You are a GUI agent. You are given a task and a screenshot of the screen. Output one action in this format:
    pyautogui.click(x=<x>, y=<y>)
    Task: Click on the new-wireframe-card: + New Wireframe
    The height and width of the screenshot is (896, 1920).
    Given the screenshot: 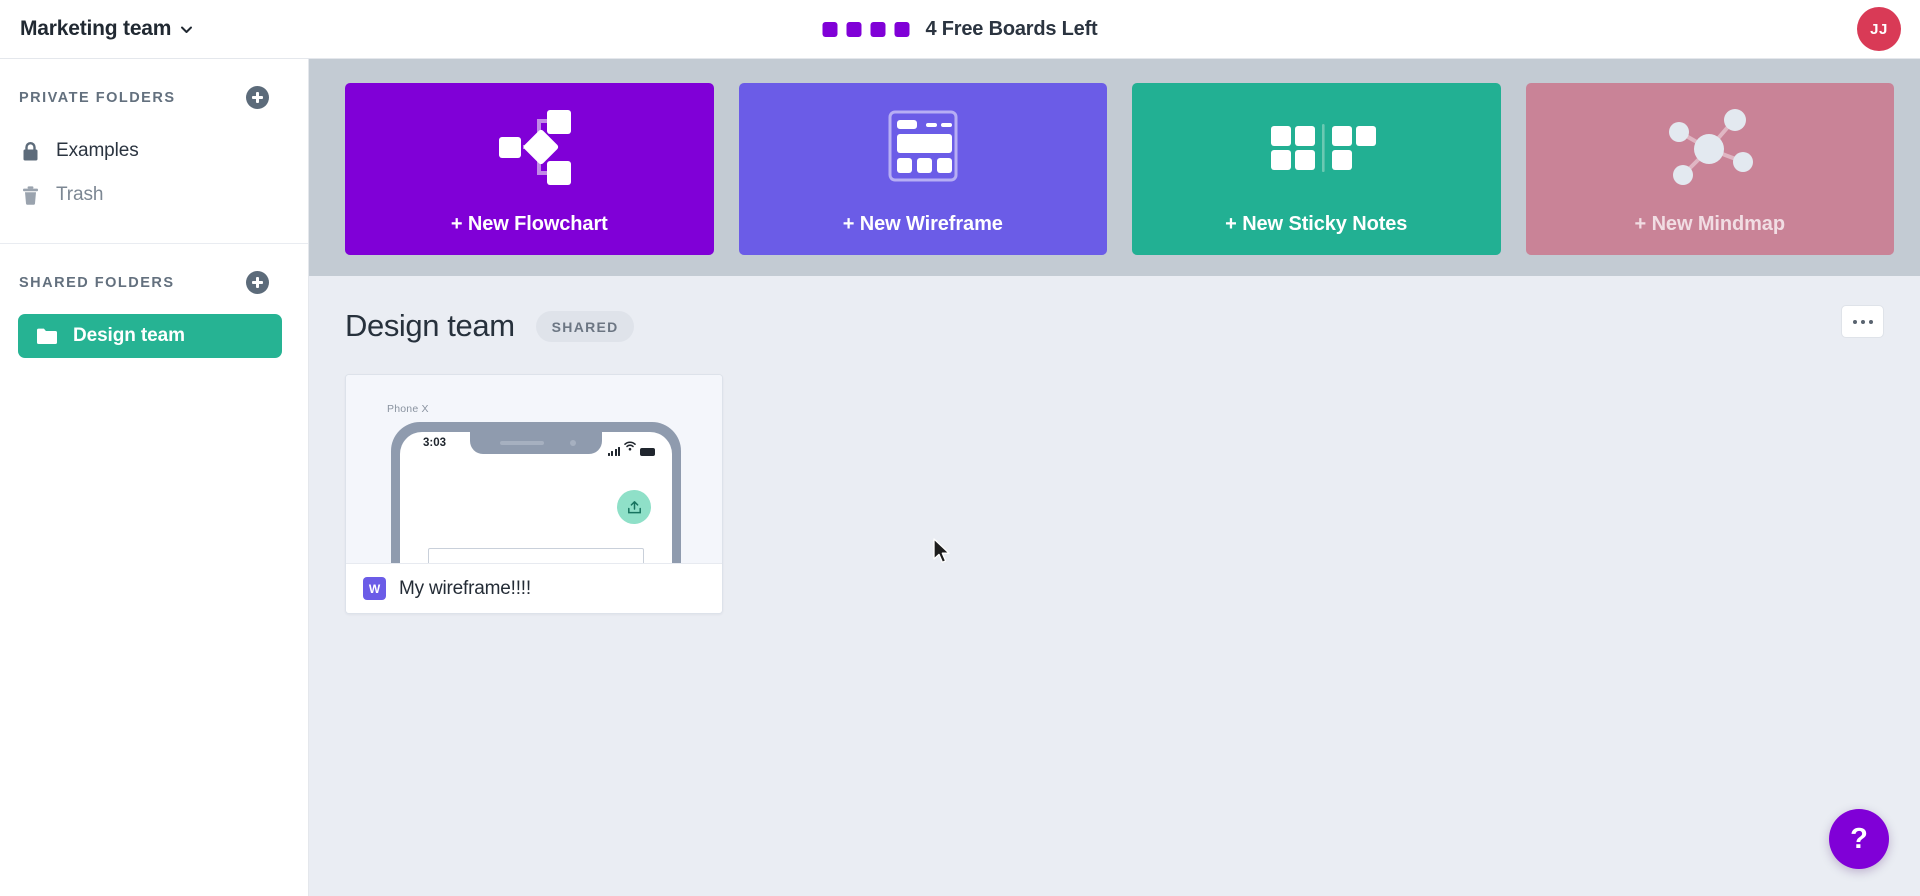 What is the action you would take?
    pyautogui.click(x=923, y=169)
    